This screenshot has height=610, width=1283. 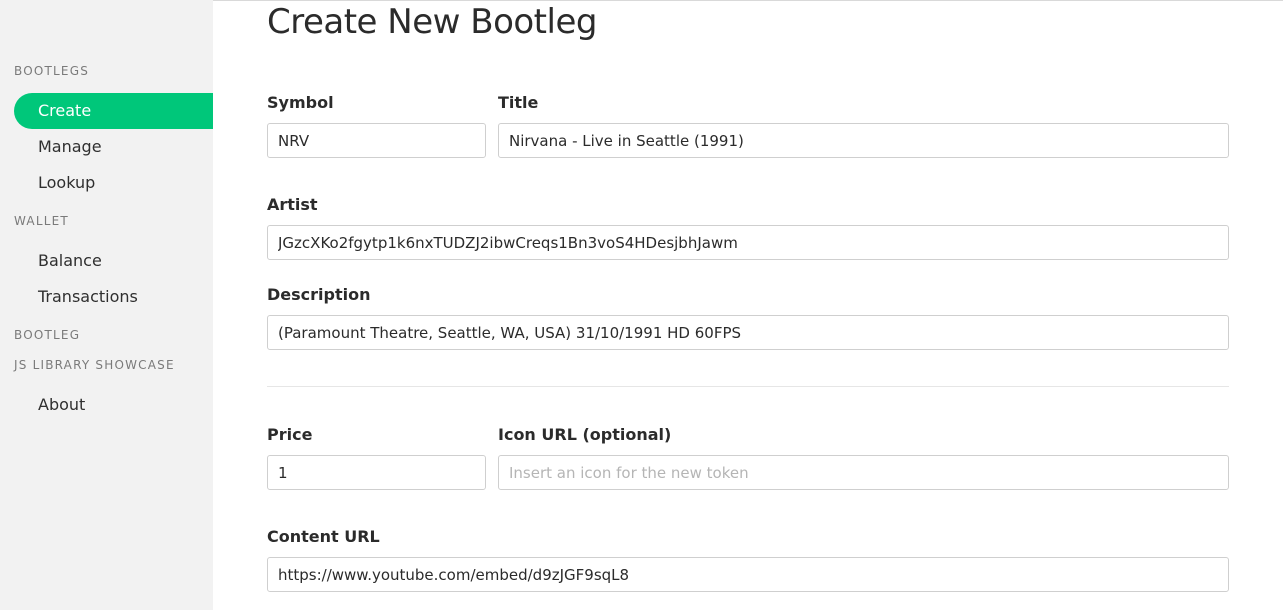 I want to click on content-url-input, so click(x=748, y=574).